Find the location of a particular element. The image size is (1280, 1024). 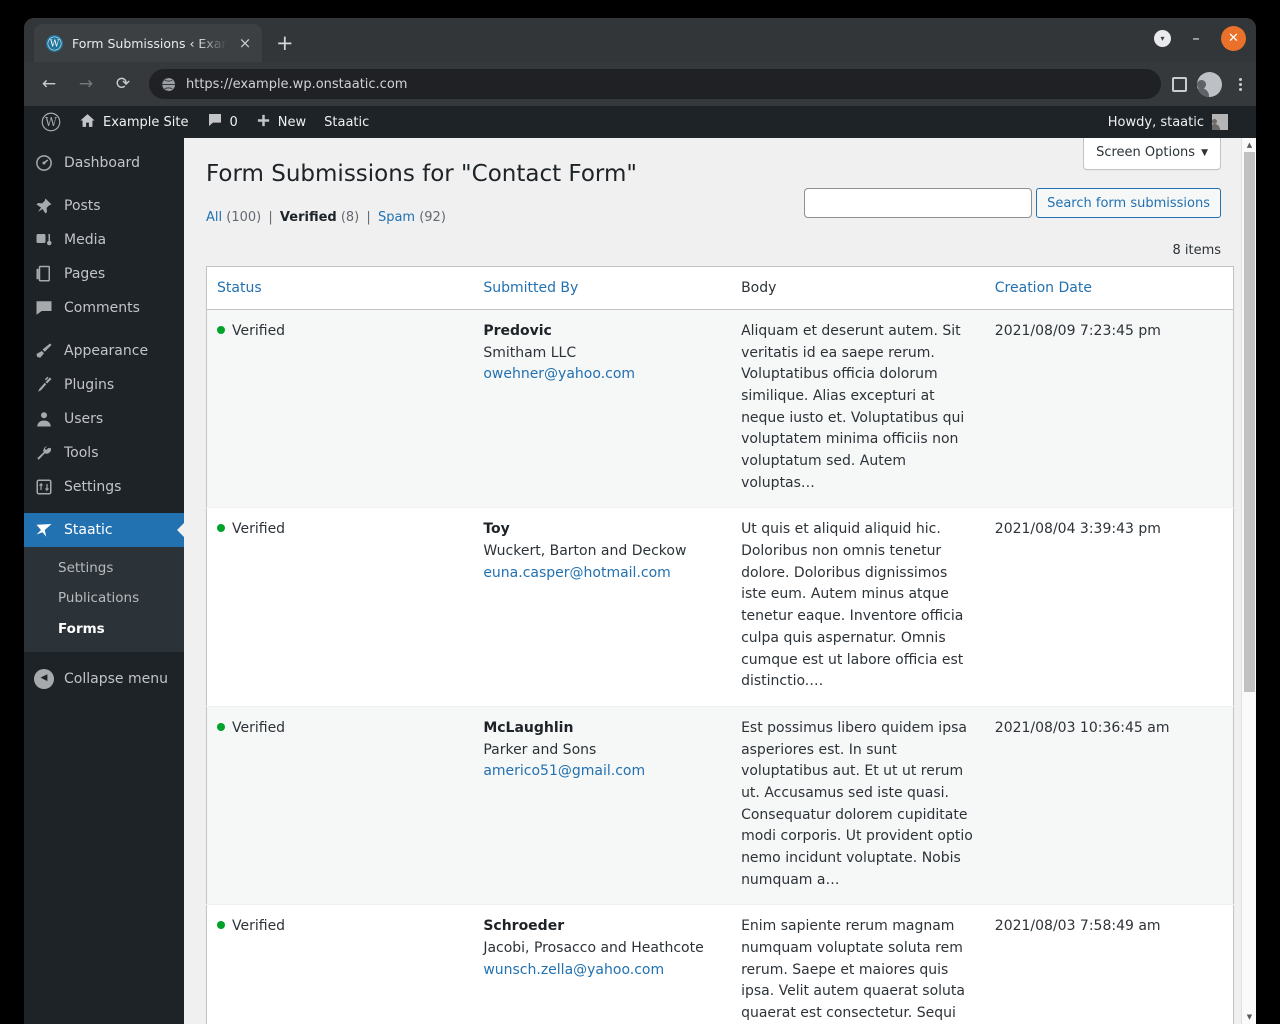

back-button: ← is located at coordinates (49, 84).